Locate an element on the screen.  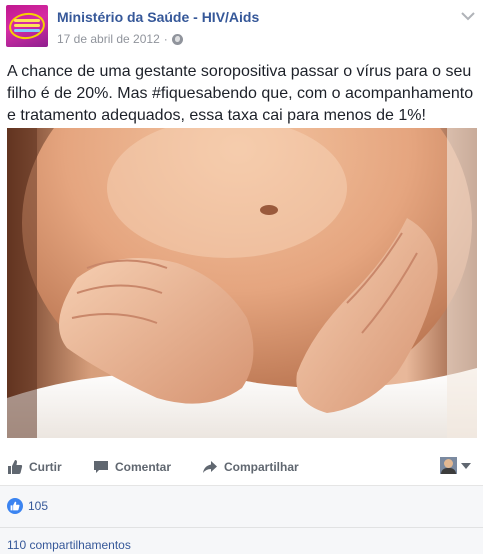
action-bar: Curtir Comentar Compartilhar is located at coordinates (241, 467).